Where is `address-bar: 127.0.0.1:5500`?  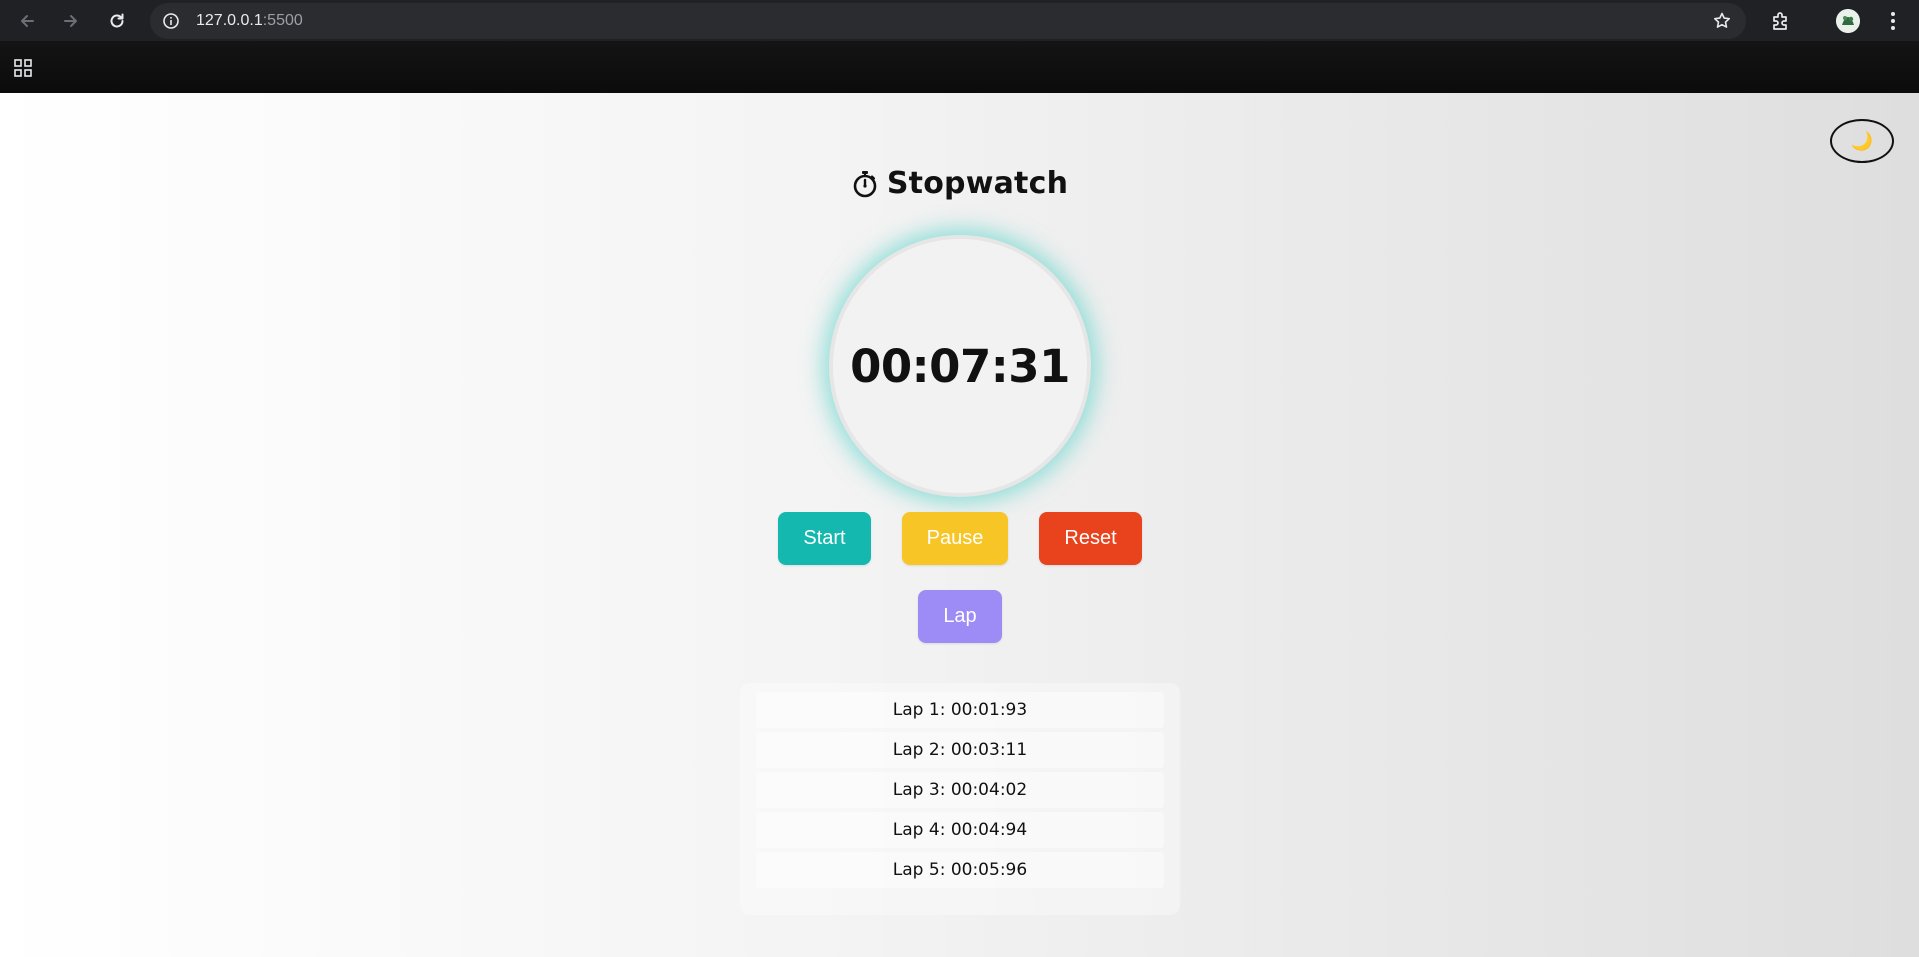
address-bar: 127.0.0.1:5500 is located at coordinates (948, 21).